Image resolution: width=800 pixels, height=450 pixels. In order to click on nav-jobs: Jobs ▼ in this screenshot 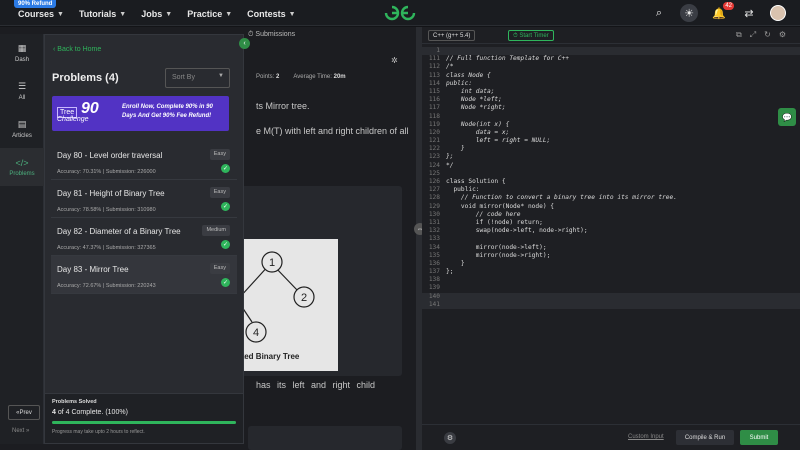, I will do `click(156, 14)`.